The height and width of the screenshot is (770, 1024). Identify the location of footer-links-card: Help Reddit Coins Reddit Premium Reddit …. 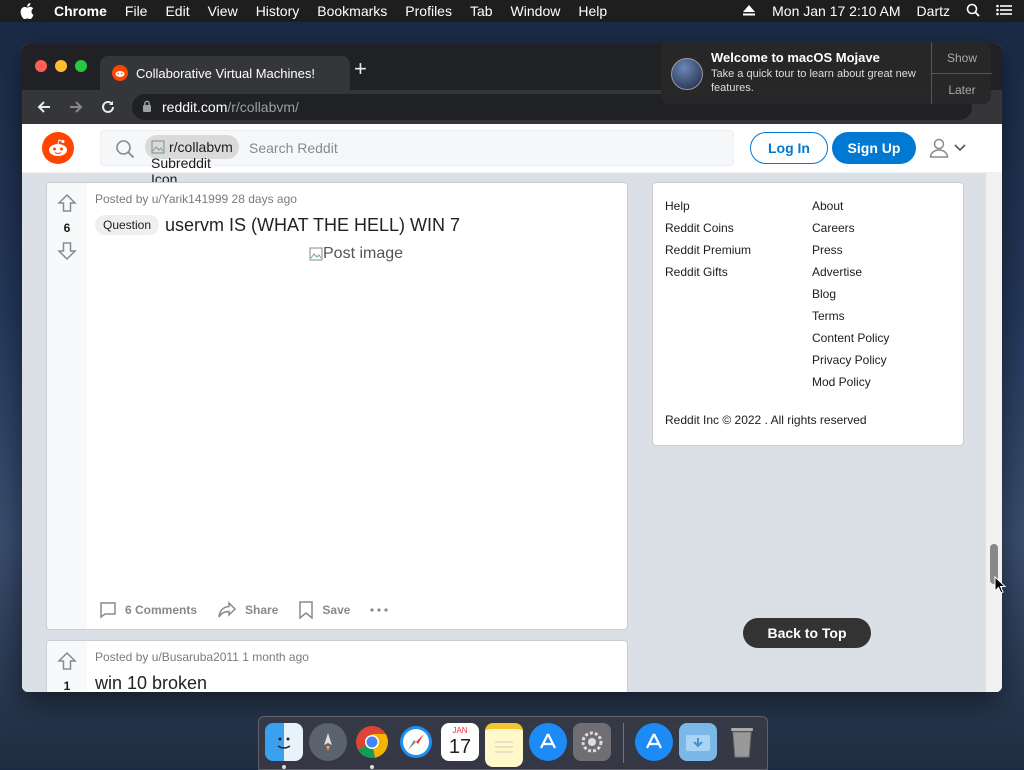
(808, 314).